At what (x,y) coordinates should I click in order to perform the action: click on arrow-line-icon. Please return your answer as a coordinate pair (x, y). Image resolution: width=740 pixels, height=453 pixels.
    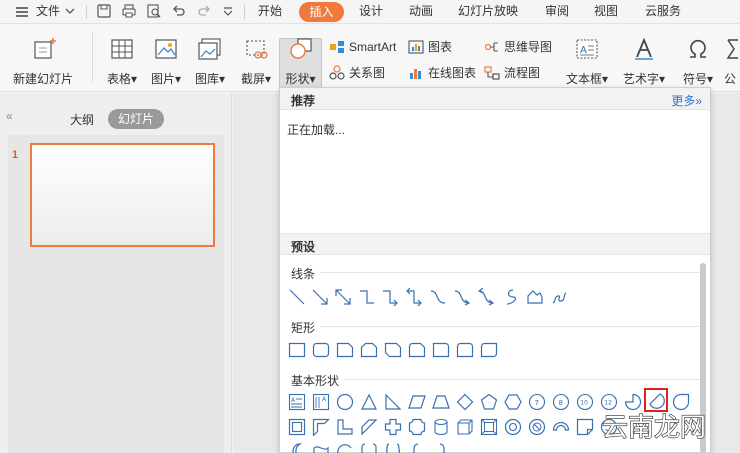
    Looking at the image, I should click on (320, 297).